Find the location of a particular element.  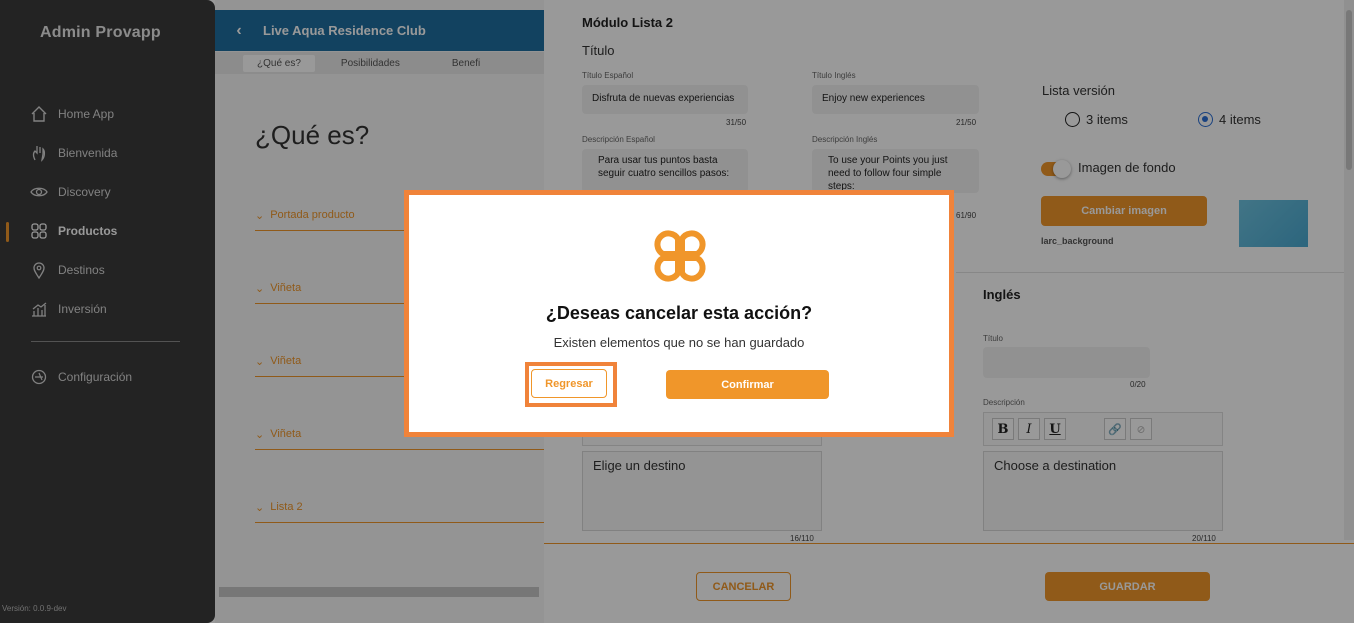

dialog-title: ¿Deseas cancelar esta acción? is located at coordinates (679, 313).